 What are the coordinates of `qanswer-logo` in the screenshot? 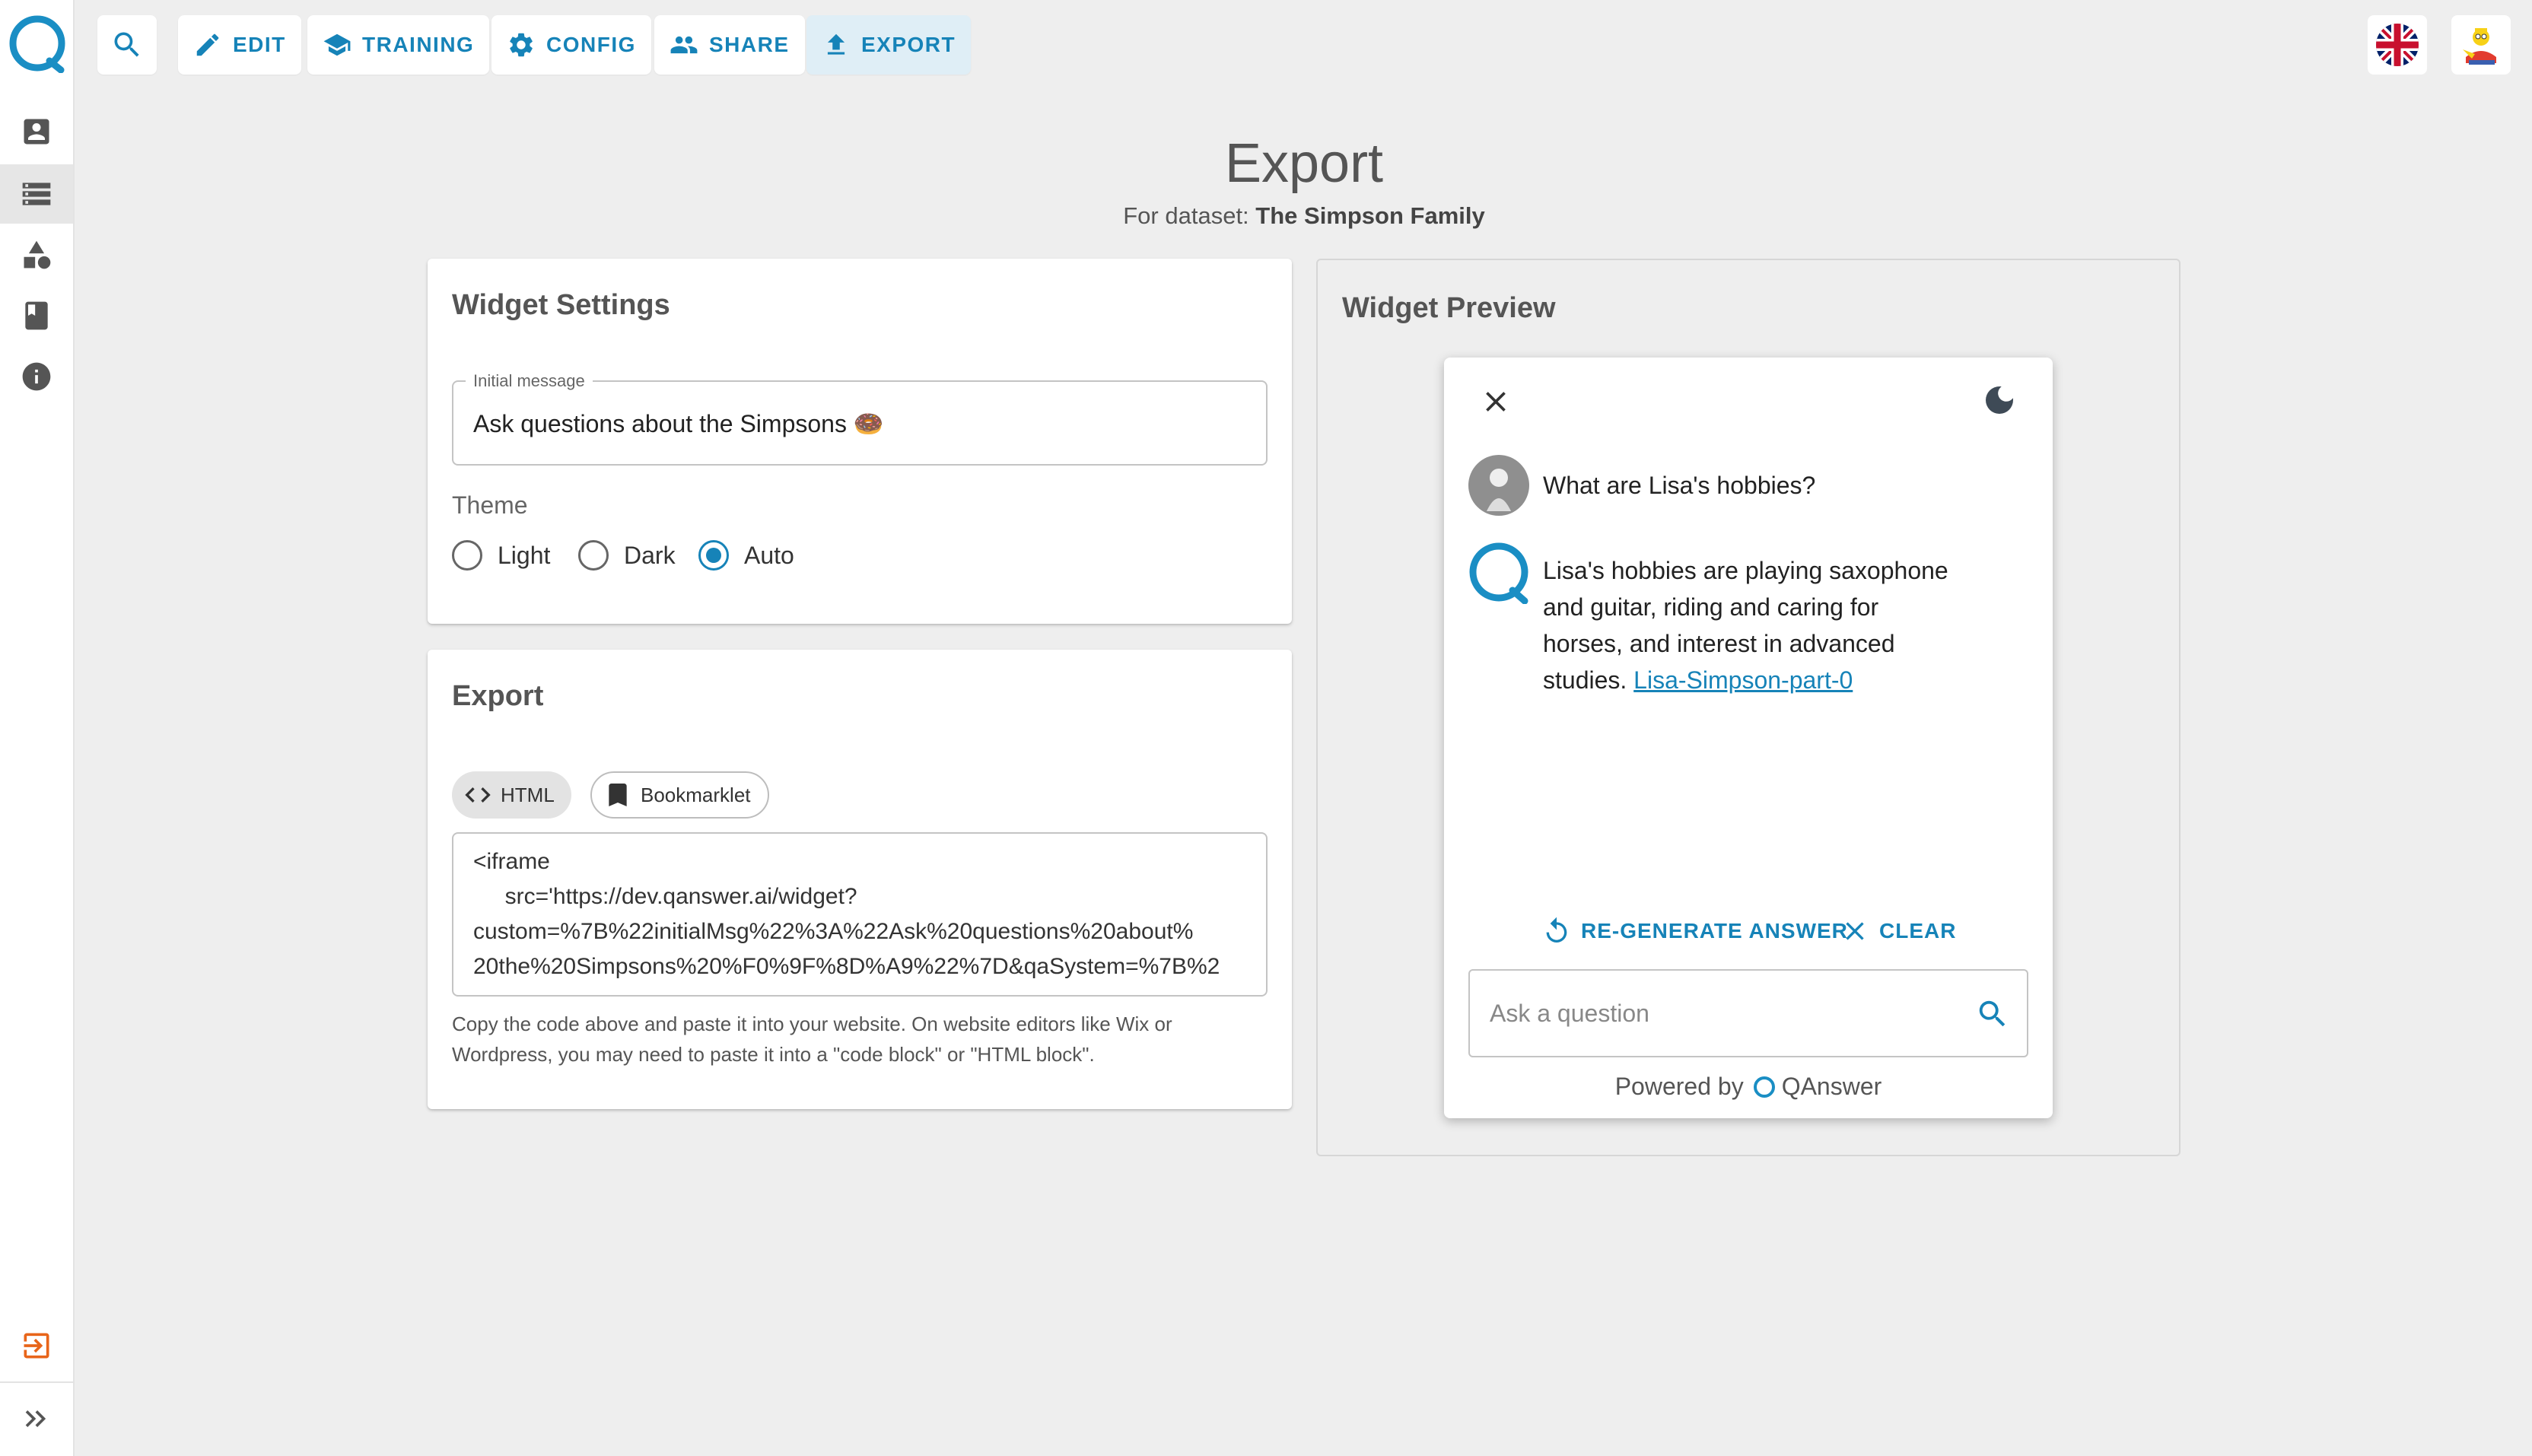 It's located at (37, 43).